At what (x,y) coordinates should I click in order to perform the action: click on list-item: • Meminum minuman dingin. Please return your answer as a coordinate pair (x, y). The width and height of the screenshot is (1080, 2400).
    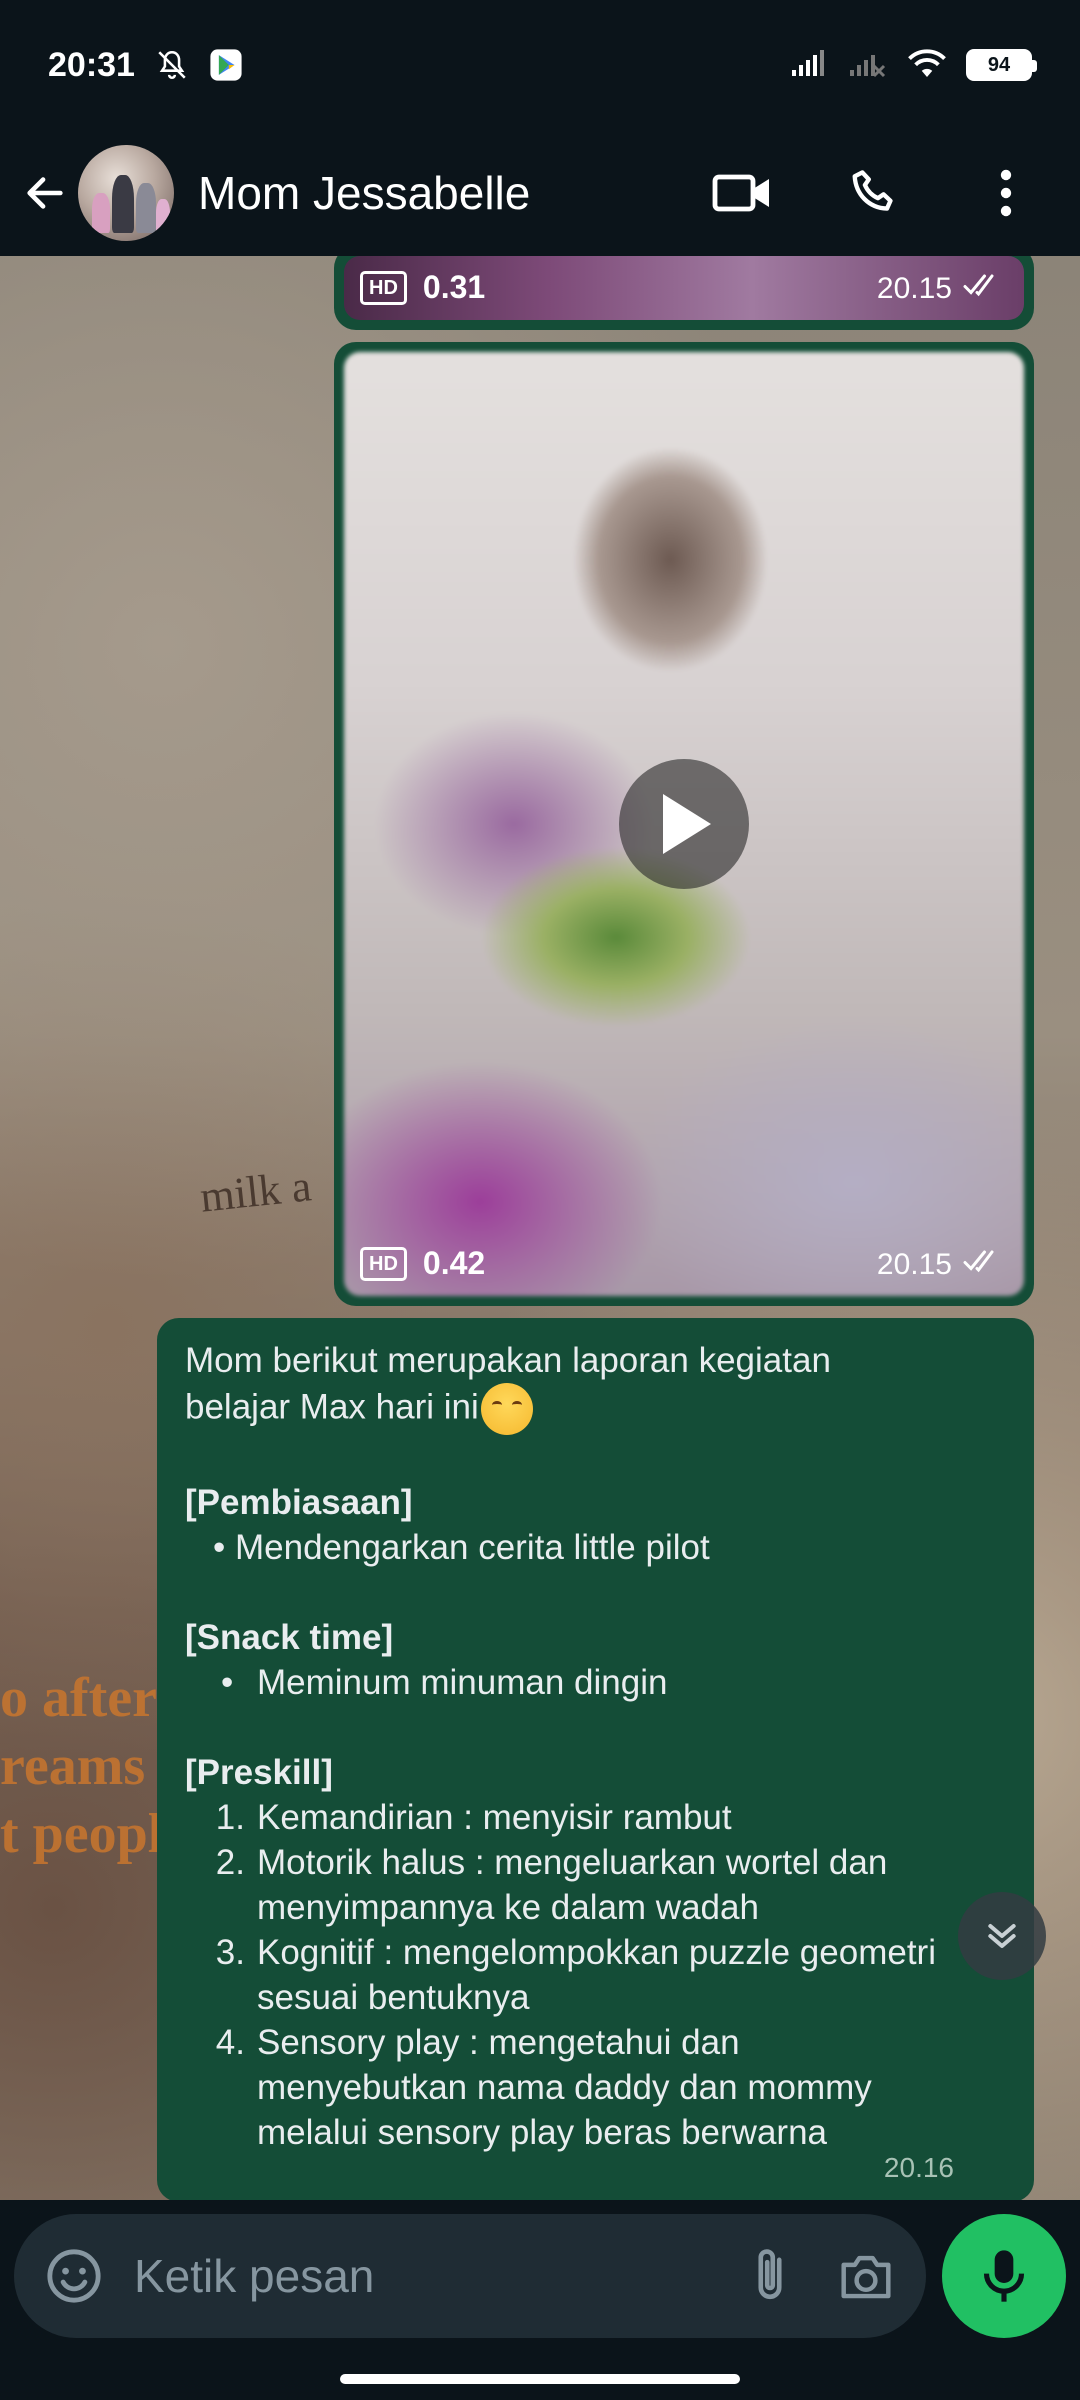
    Looking at the image, I should click on (595, 1682).